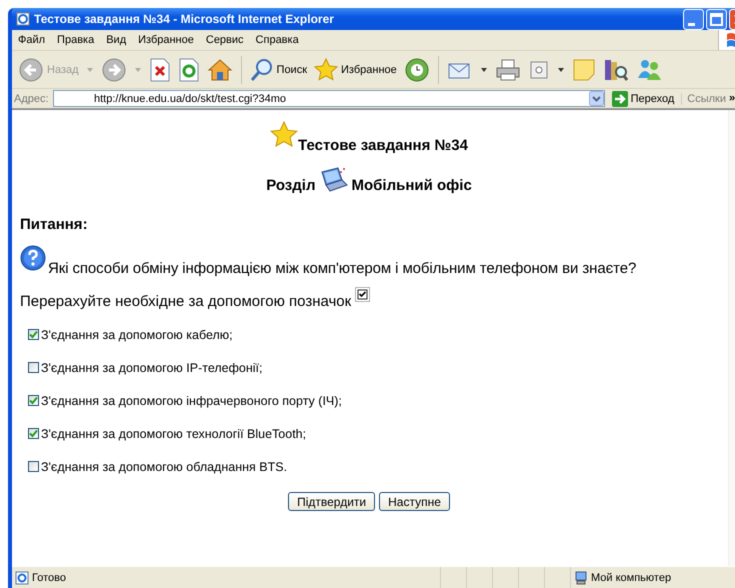  I want to click on checkbox-icon, so click(362, 294).